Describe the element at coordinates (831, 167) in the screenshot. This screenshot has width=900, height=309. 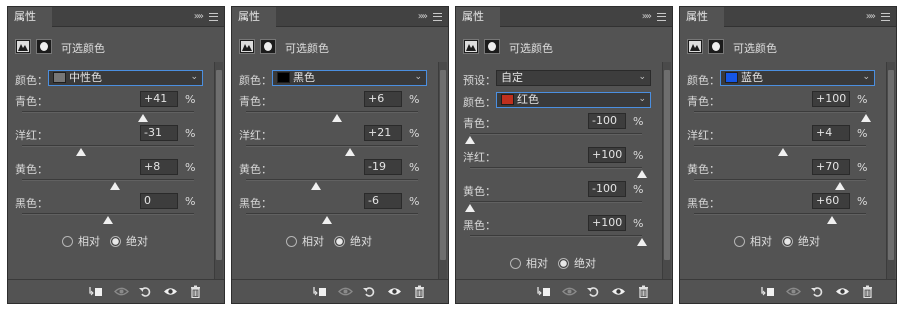
I see `slider-value-input: +70` at that location.